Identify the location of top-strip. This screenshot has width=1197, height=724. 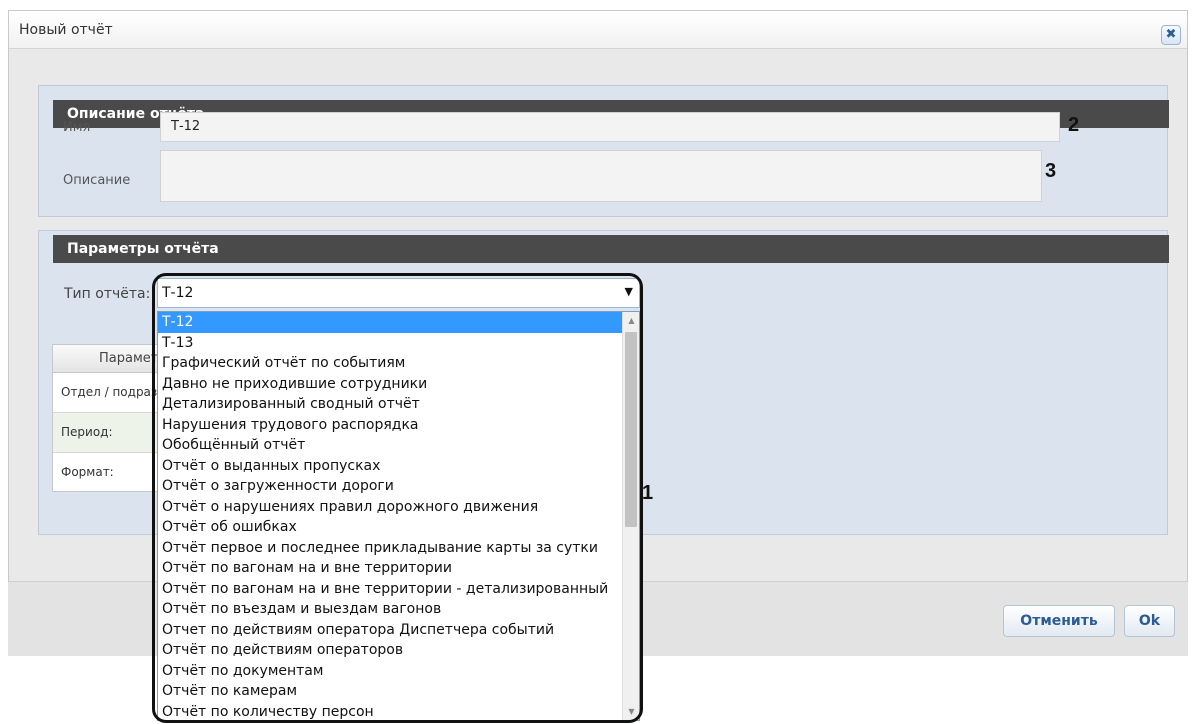
(598, 4).